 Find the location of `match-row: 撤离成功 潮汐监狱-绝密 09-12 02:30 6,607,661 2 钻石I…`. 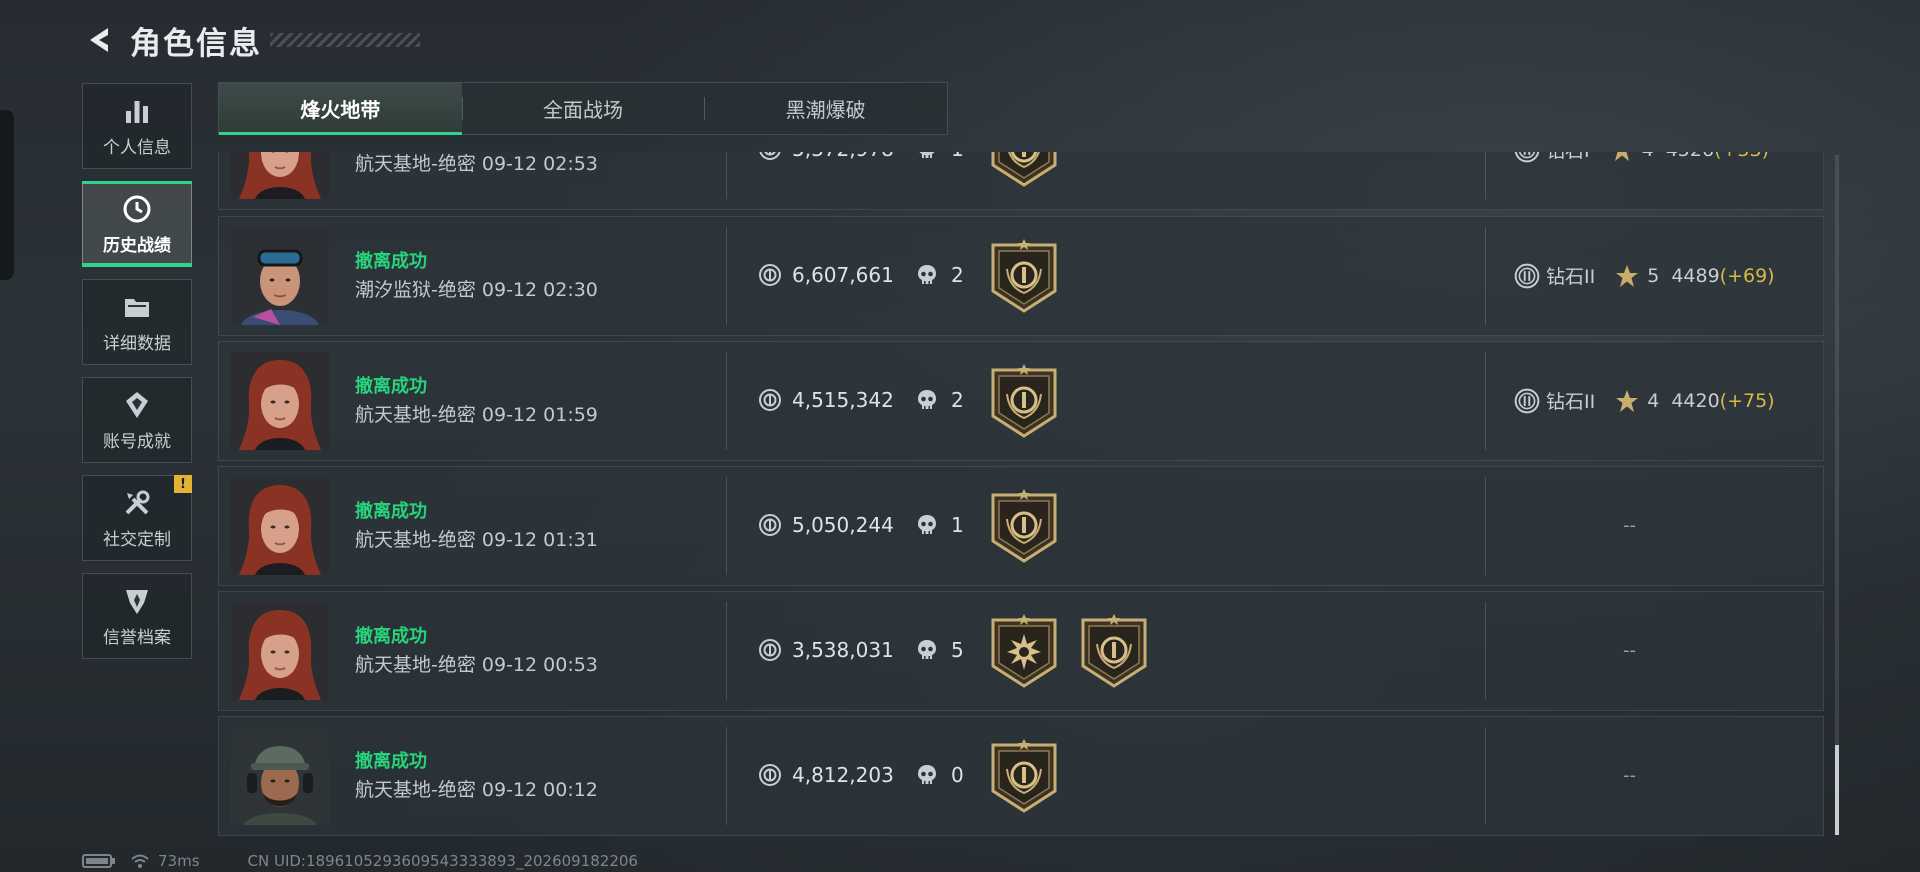

match-row: 撤离成功 潮汐监狱-绝密 09-12 02:30 6,607,661 2 钻石I… is located at coordinates (1021, 276).